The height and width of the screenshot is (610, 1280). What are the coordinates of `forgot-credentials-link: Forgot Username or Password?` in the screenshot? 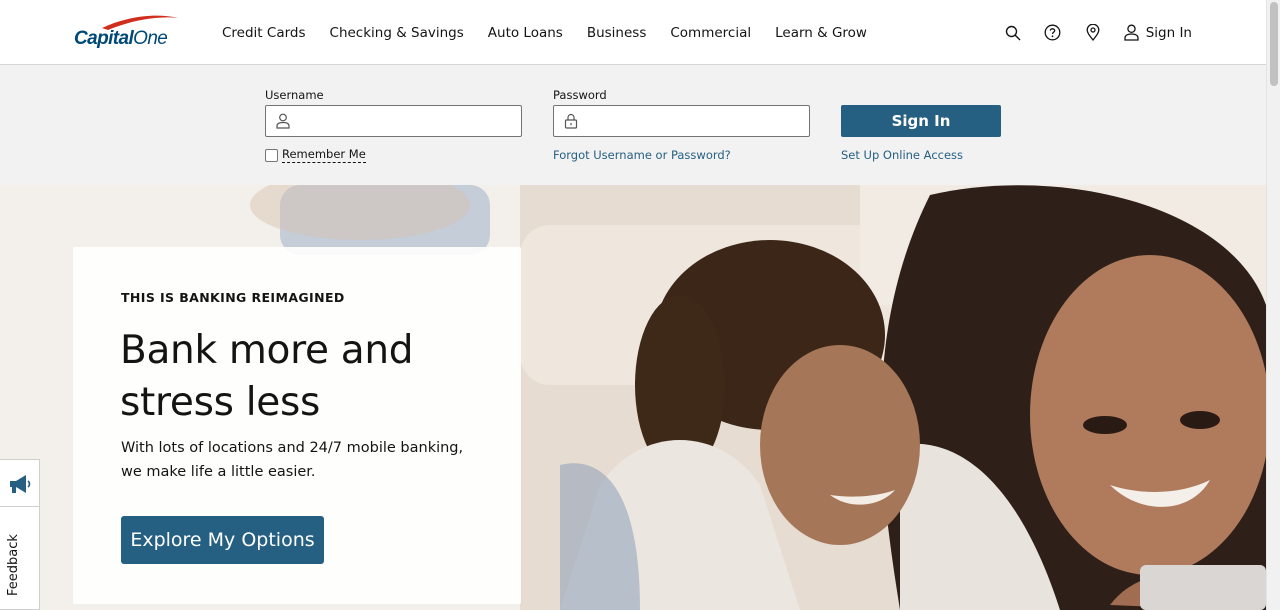 It's located at (642, 155).